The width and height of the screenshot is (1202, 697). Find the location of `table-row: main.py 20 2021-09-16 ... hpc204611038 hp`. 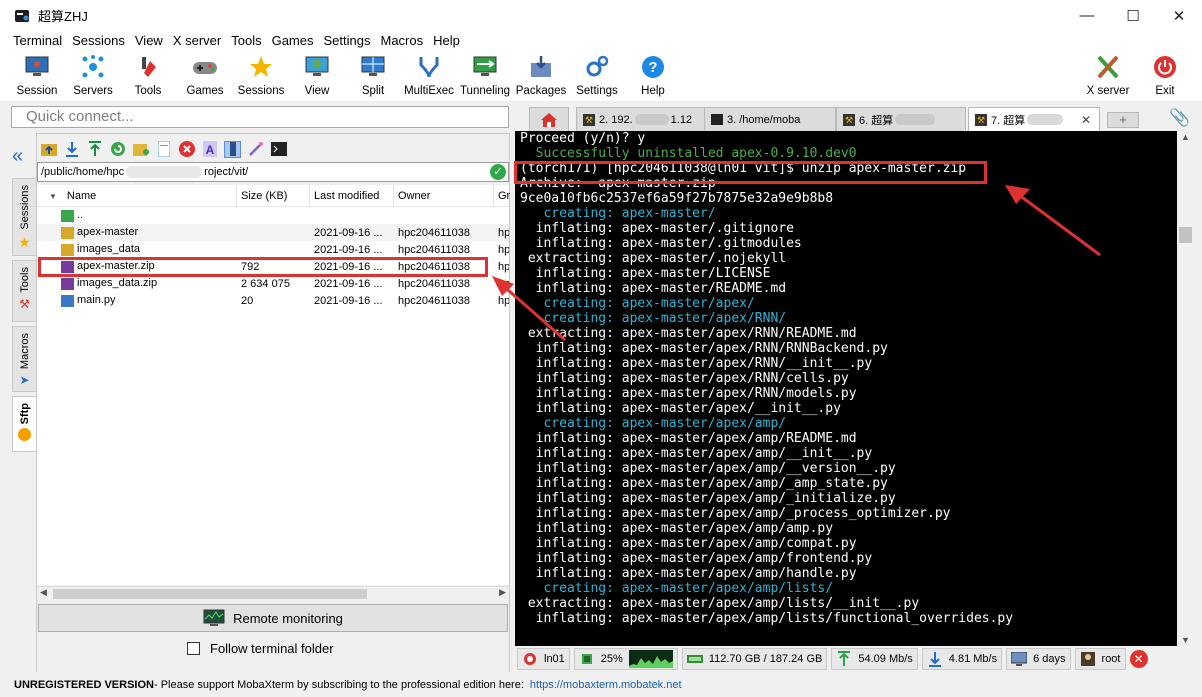

table-row: main.py 20 2021-09-16 ... hpc204611038 hp is located at coordinates (273, 300).